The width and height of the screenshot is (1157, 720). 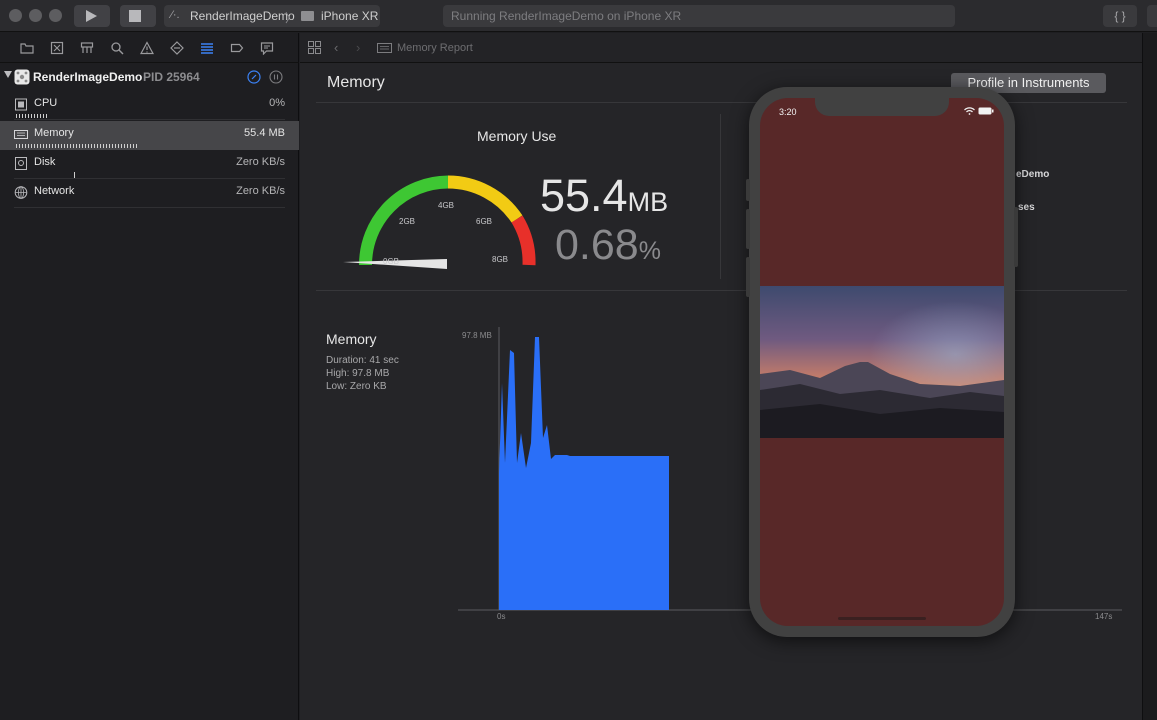 What do you see at coordinates (484, 221) in the screenshot?
I see `gauge-label-6: 6GB` at bounding box center [484, 221].